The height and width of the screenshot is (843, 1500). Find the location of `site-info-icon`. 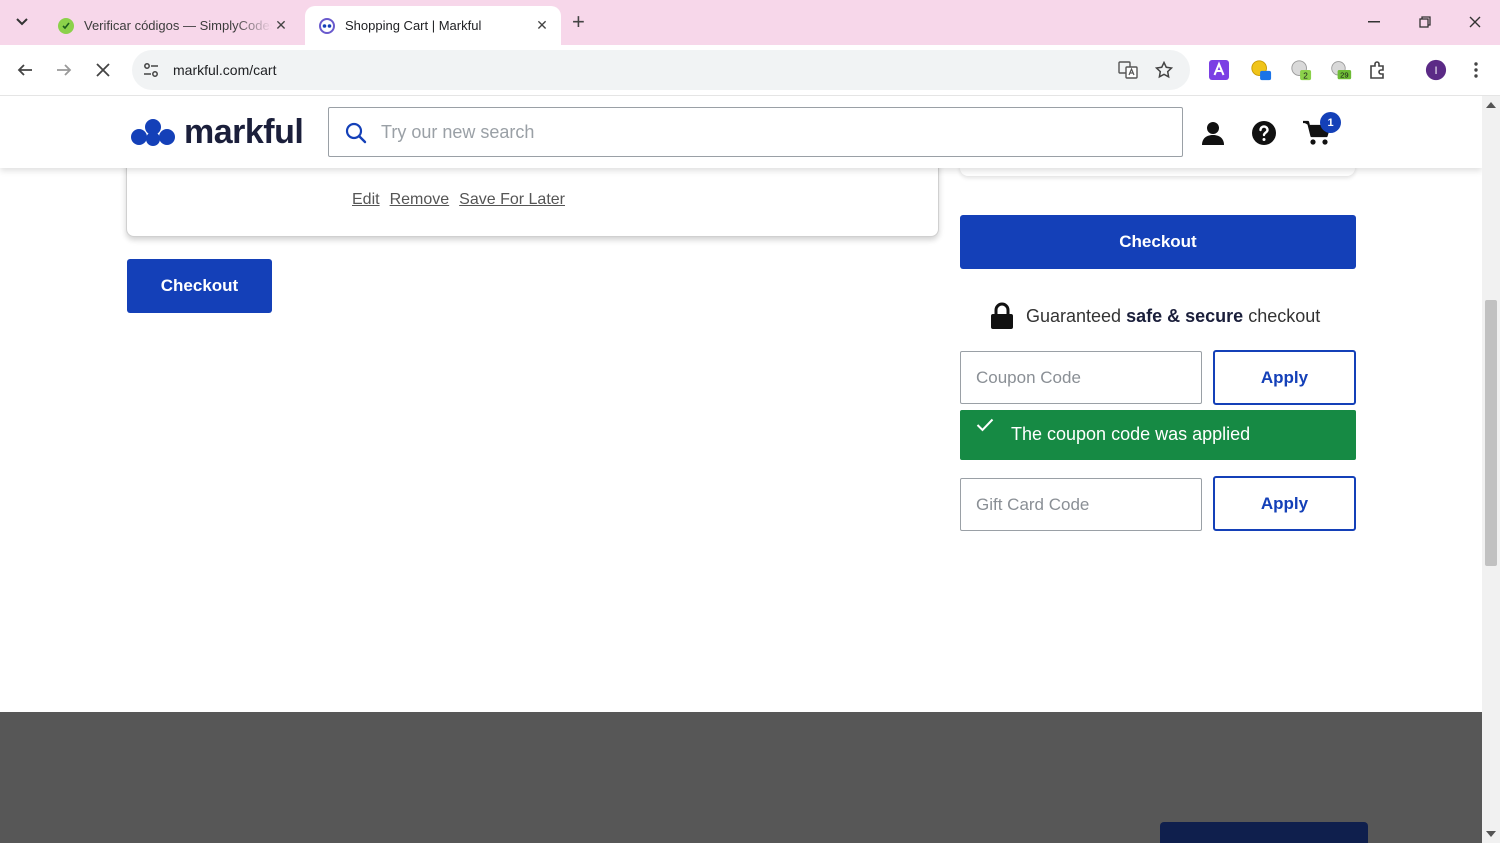

site-info-icon is located at coordinates (151, 70).